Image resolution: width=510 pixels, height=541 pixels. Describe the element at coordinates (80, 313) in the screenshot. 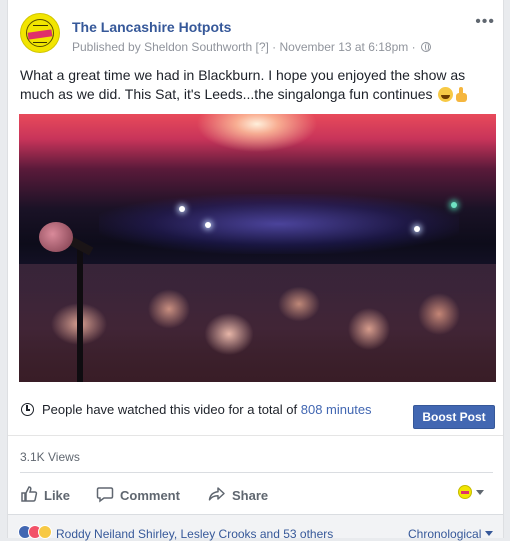

I see `mic-stand` at that location.